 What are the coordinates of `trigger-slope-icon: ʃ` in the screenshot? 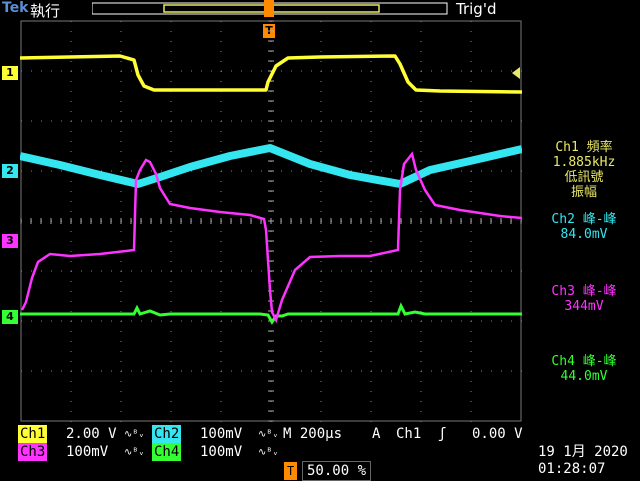 It's located at (442, 434).